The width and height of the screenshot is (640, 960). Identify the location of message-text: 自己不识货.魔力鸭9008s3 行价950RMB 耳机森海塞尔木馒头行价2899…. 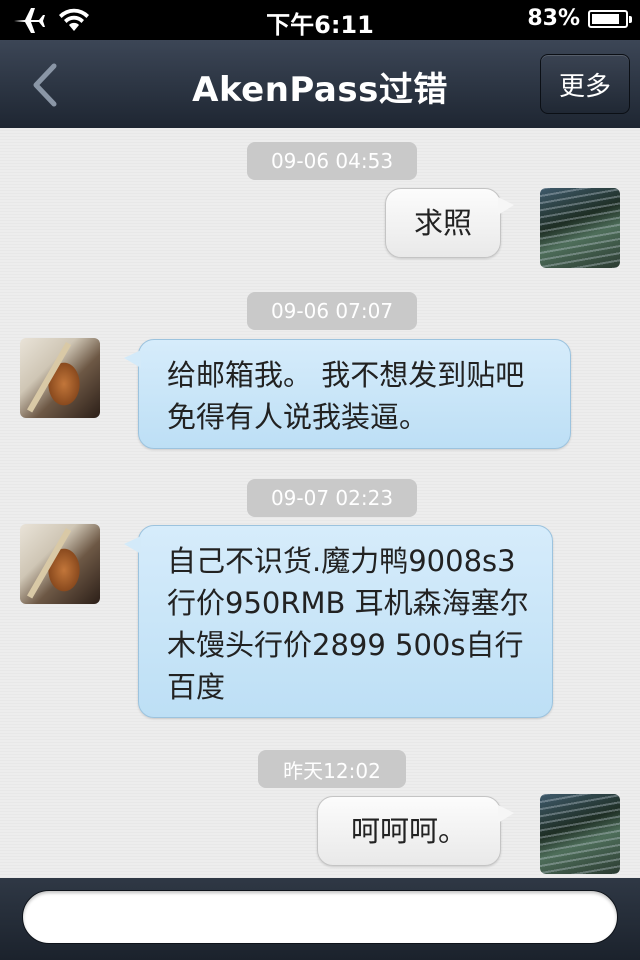
(348, 624).